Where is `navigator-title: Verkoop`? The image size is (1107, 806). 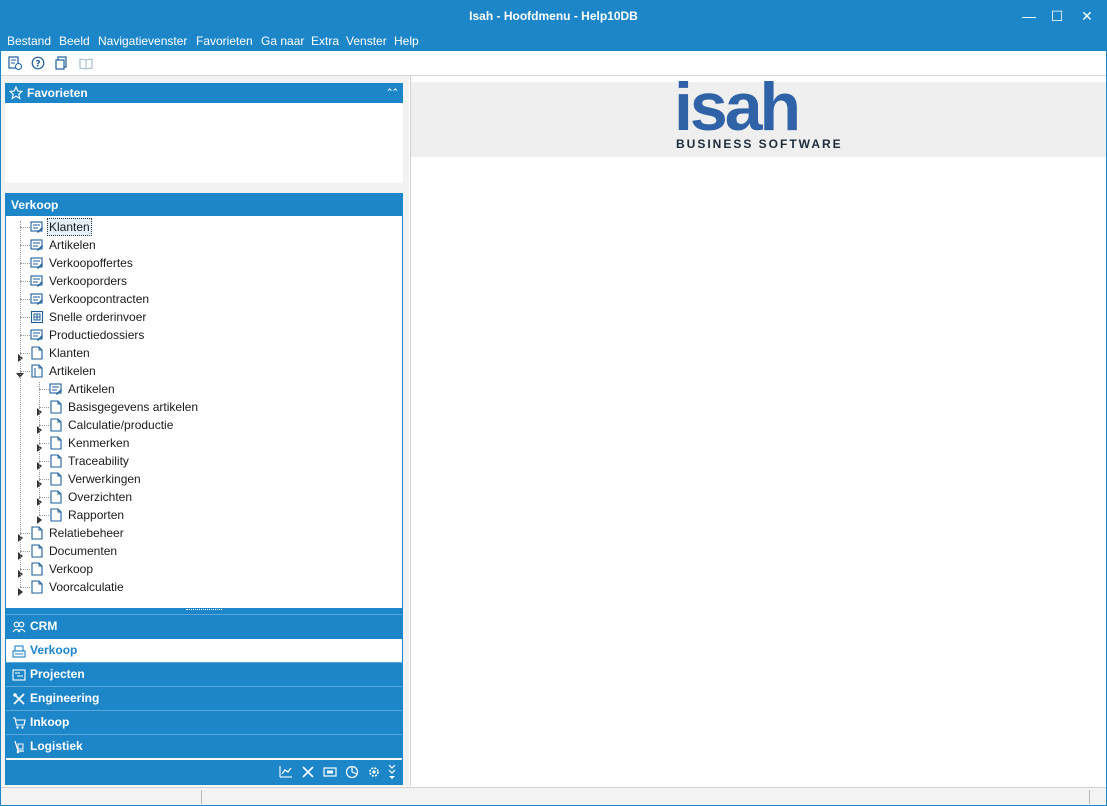
navigator-title: Verkoop is located at coordinates (204, 205).